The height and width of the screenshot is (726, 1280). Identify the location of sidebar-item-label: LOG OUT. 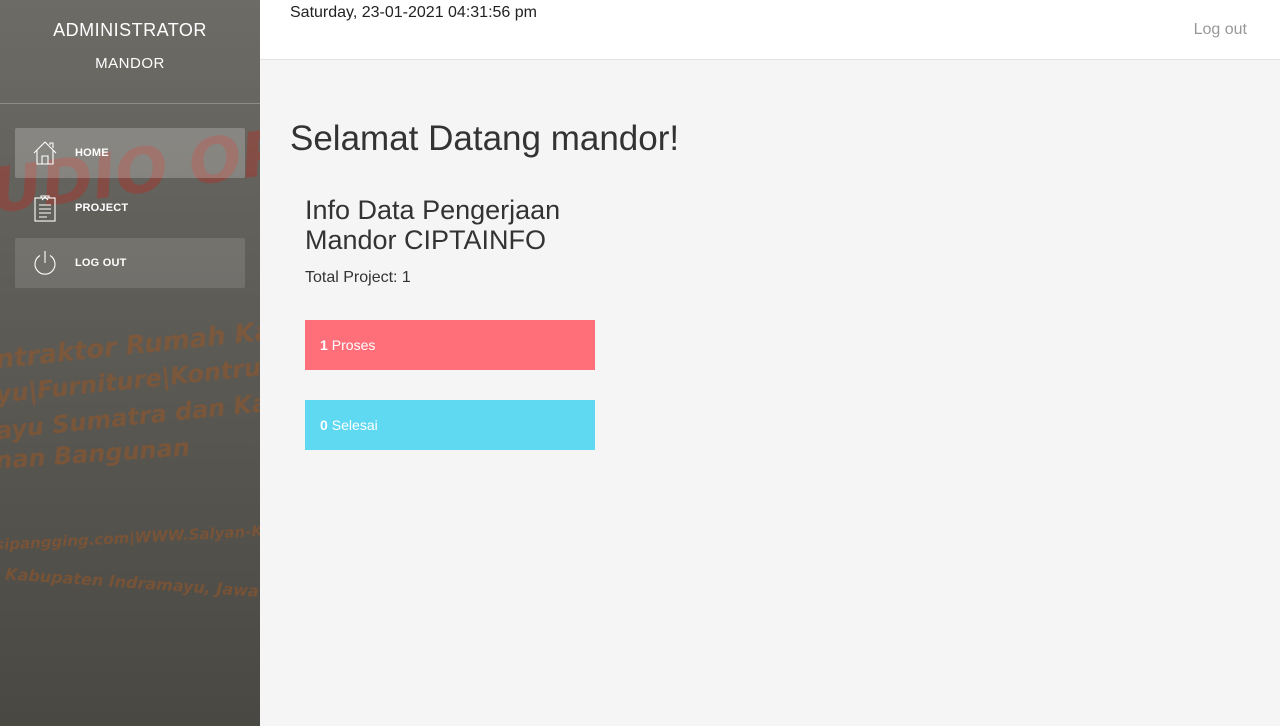
(101, 263).